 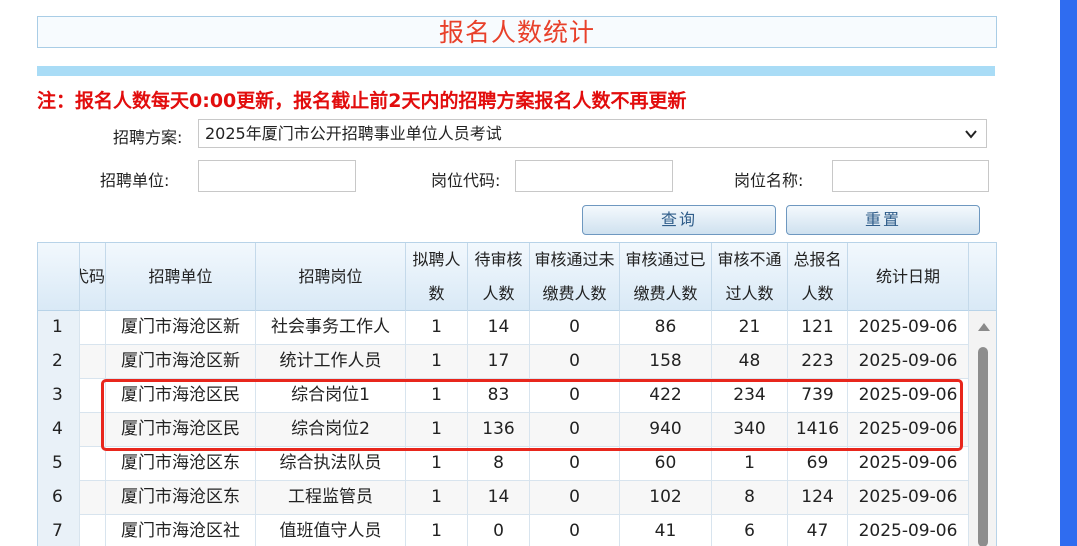 What do you see at coordinates (666, 277) in the screenshot?
I see `header-paid: 审核通过已缴费人数` at bounding box center [666, 277].